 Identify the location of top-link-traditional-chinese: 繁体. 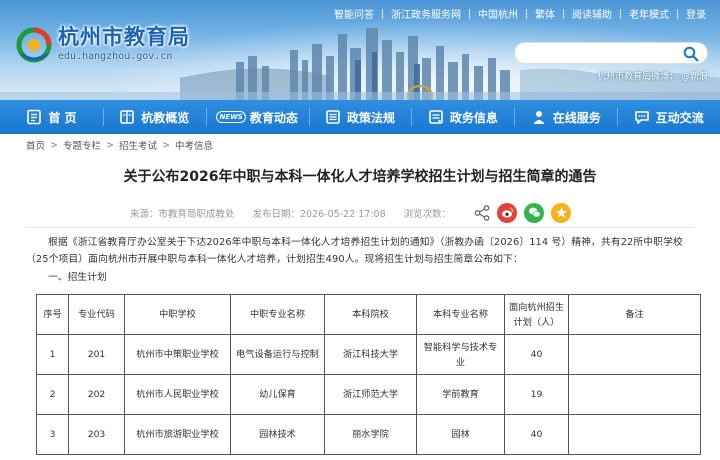
(545, 13).